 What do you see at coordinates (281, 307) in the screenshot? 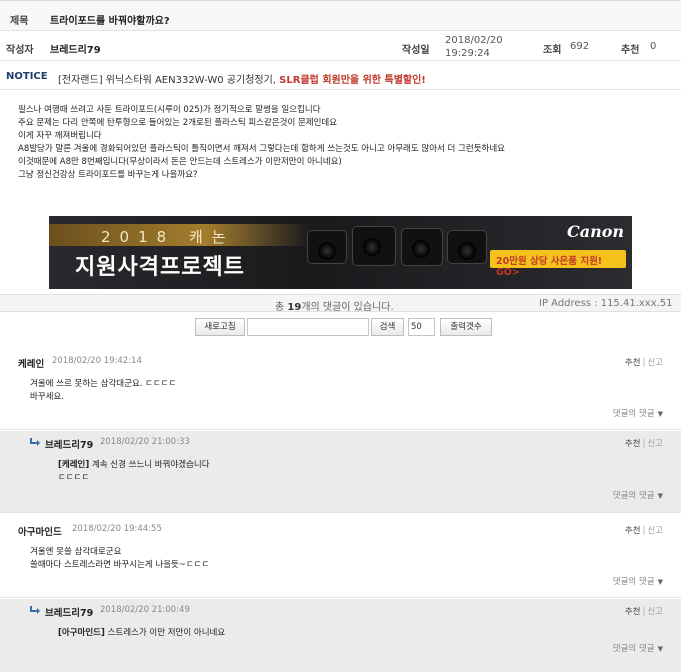
I see `comment-count-prefix: 총` at bounding box center [281, 307].